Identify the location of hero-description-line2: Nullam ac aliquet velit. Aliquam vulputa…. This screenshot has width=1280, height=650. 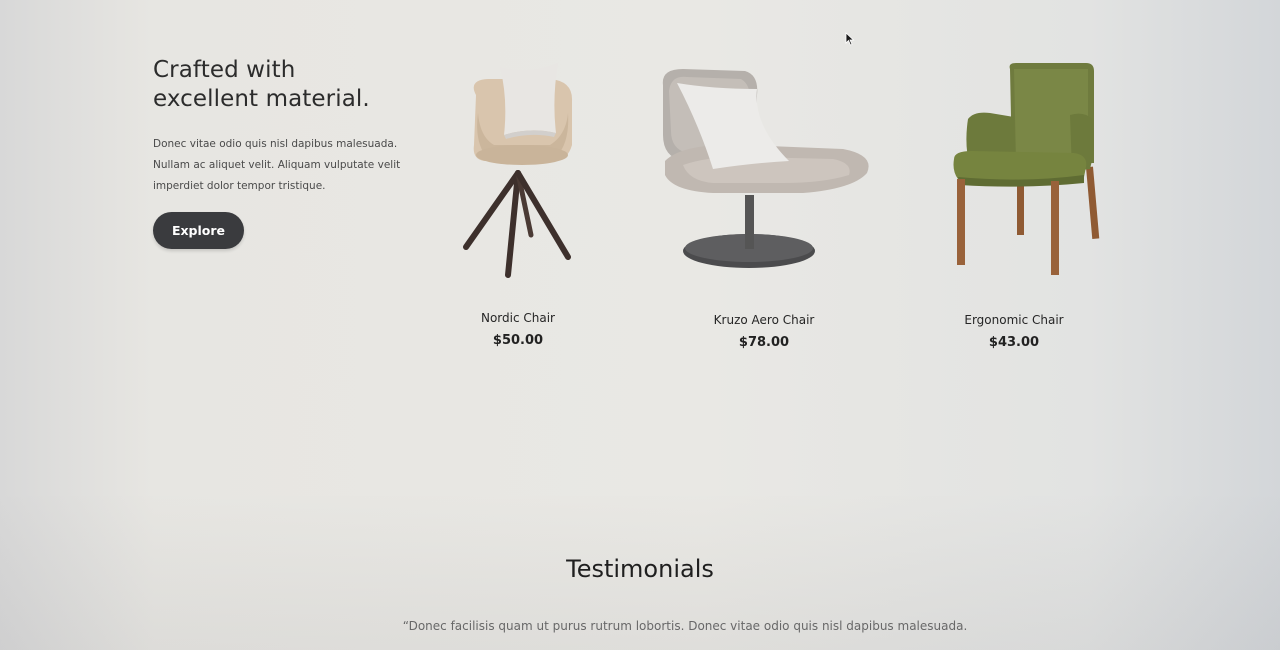
(277, 165).